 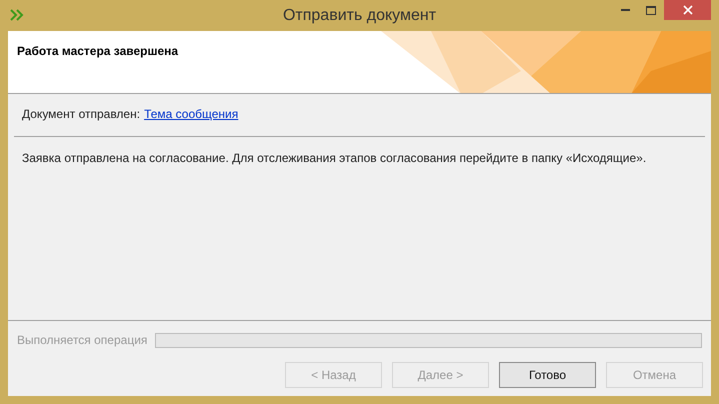 What do you see at coordinates (334, 158) in the screenshot?
I see `status-message: Заявка отправлена на согласование. Для отслеживания этапов согласования перейдите в папку «Исходящие».` at bounding box center [334, 158].